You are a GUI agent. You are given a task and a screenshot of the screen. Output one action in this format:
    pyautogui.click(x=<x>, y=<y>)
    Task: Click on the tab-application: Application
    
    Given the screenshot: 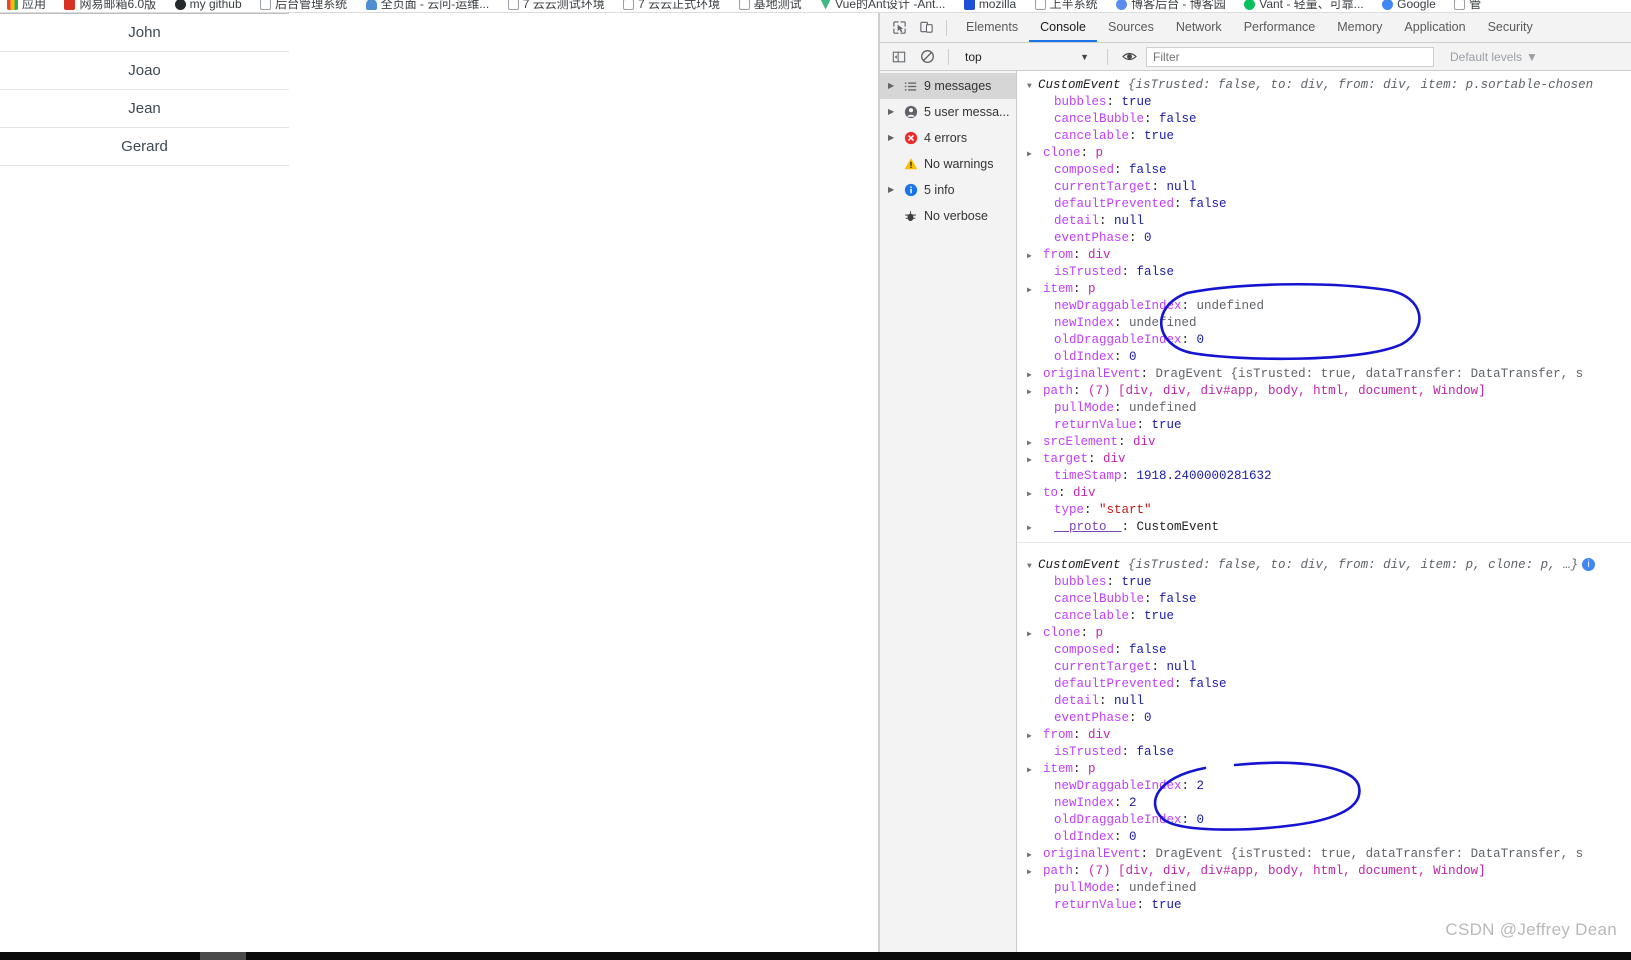 What is the action you would take?
    pyautogui.click(x=1434, y=27)
    